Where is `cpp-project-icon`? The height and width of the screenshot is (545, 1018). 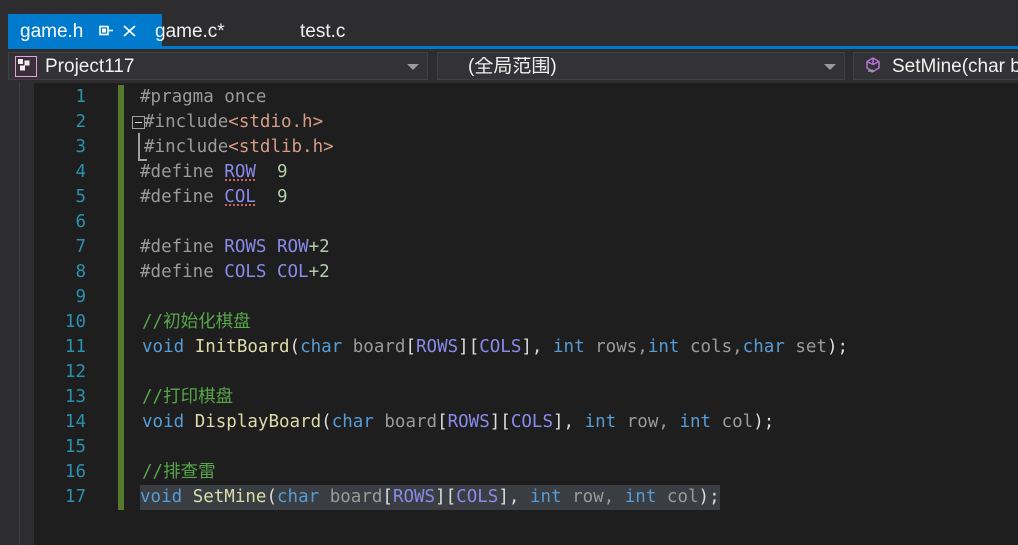 cpp-project-icon is located at coordinates (26, 66).